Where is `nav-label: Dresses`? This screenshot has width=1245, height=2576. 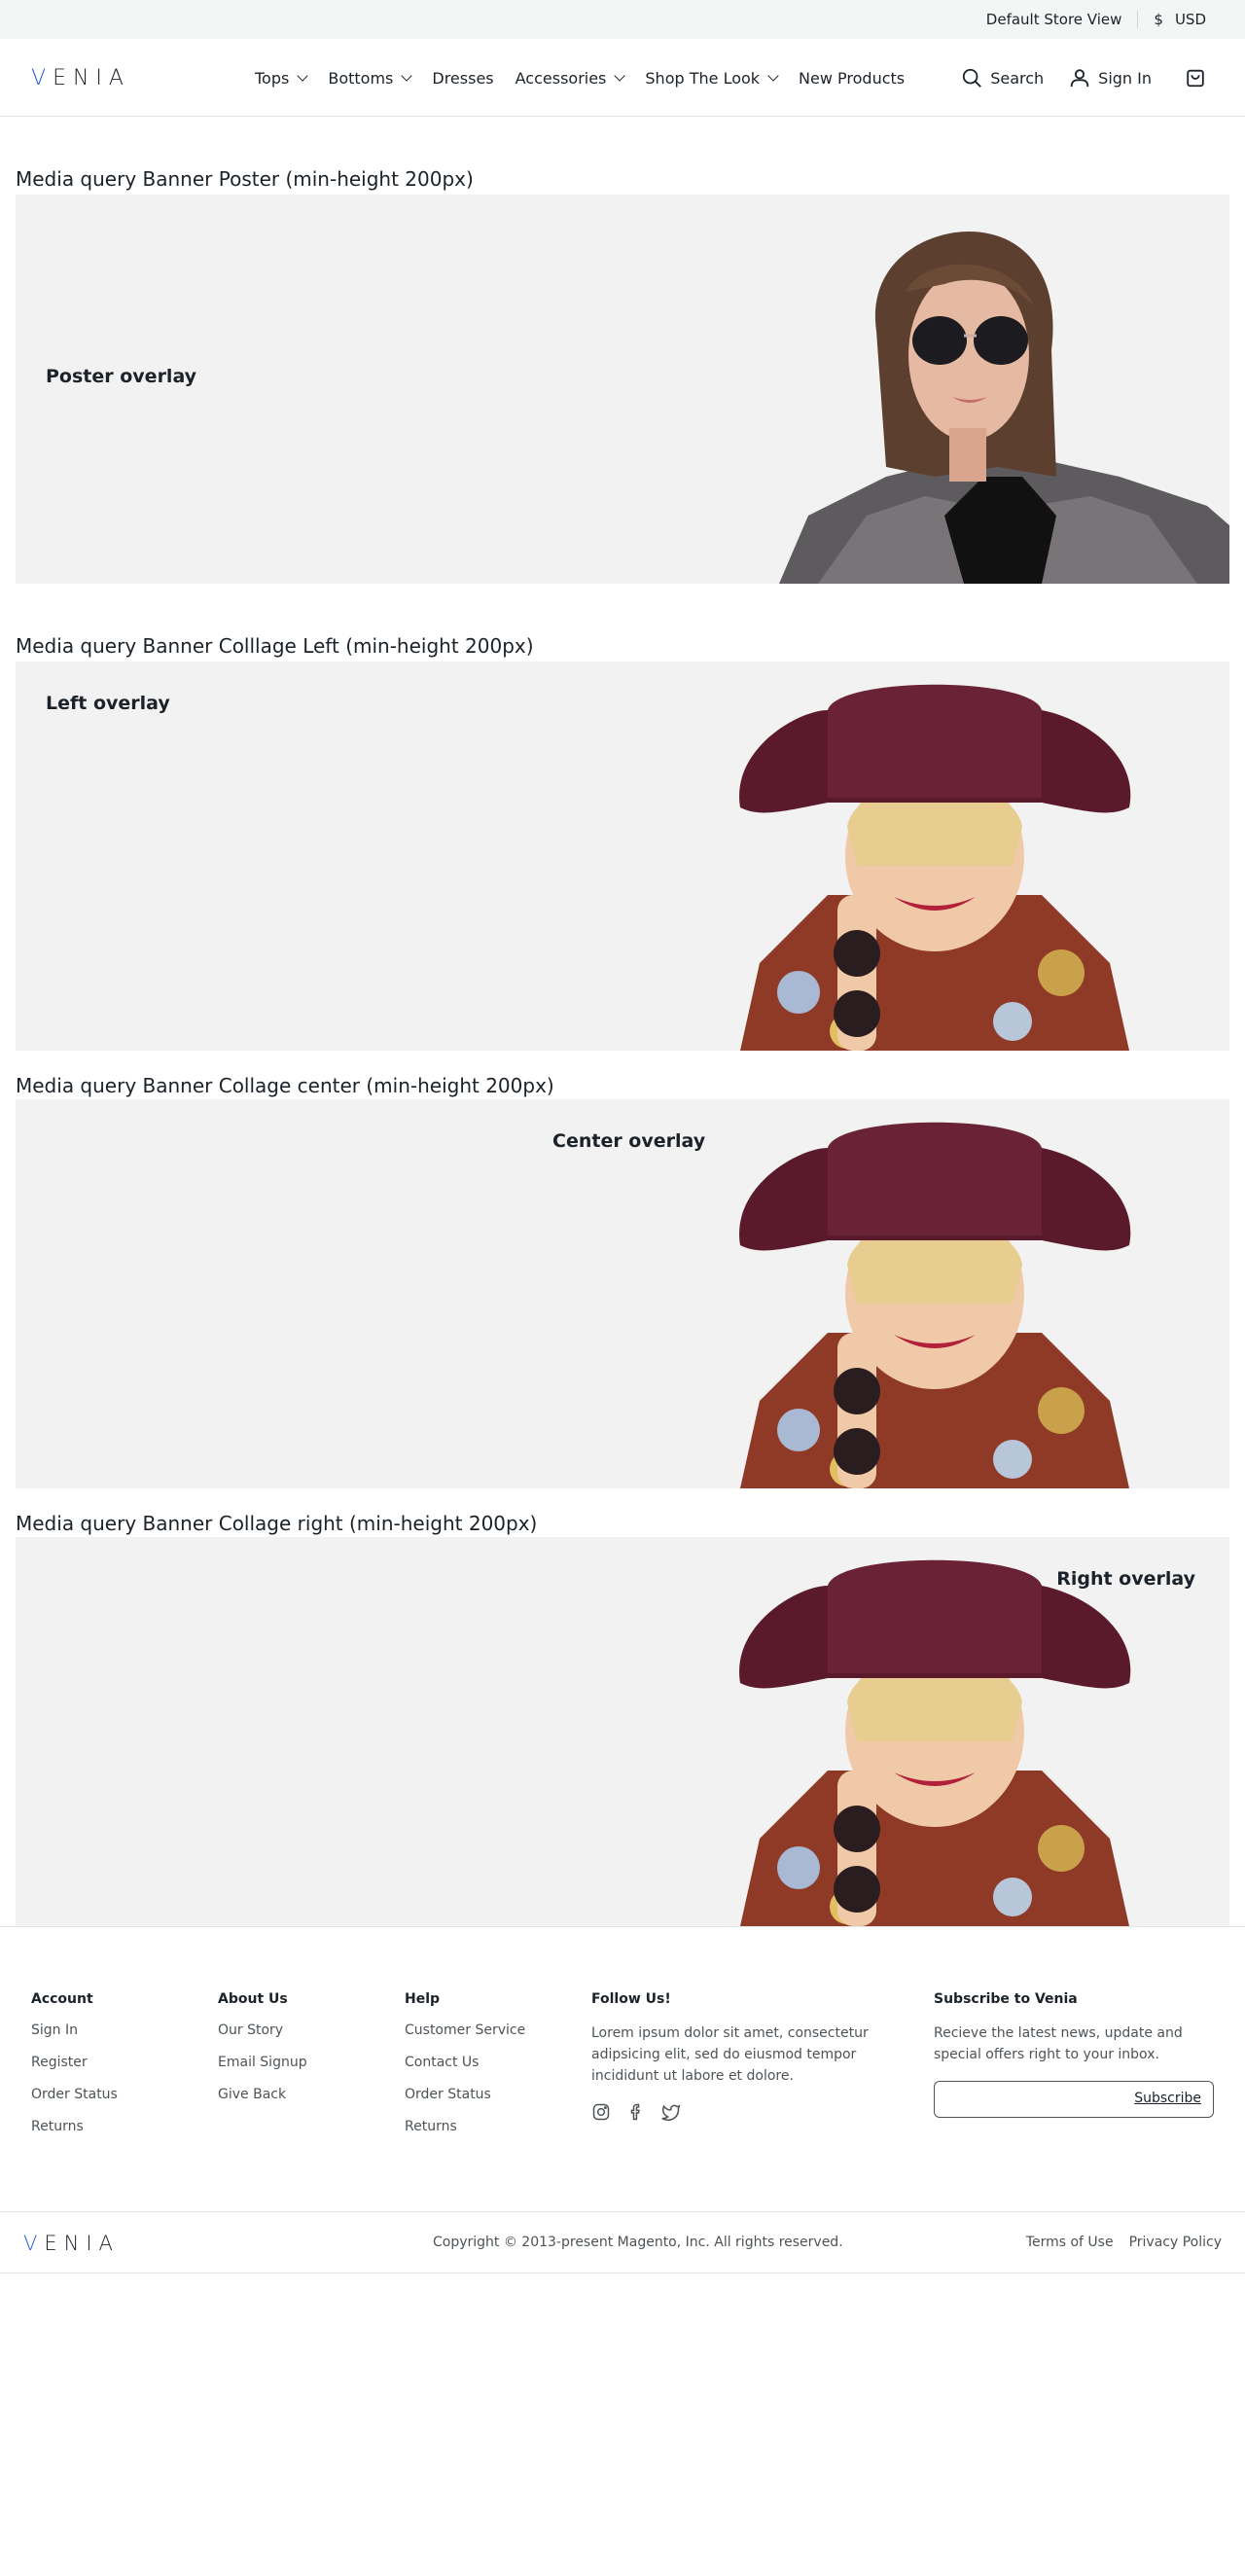 nav-label: Dresses is located at coordinates (463, 78).